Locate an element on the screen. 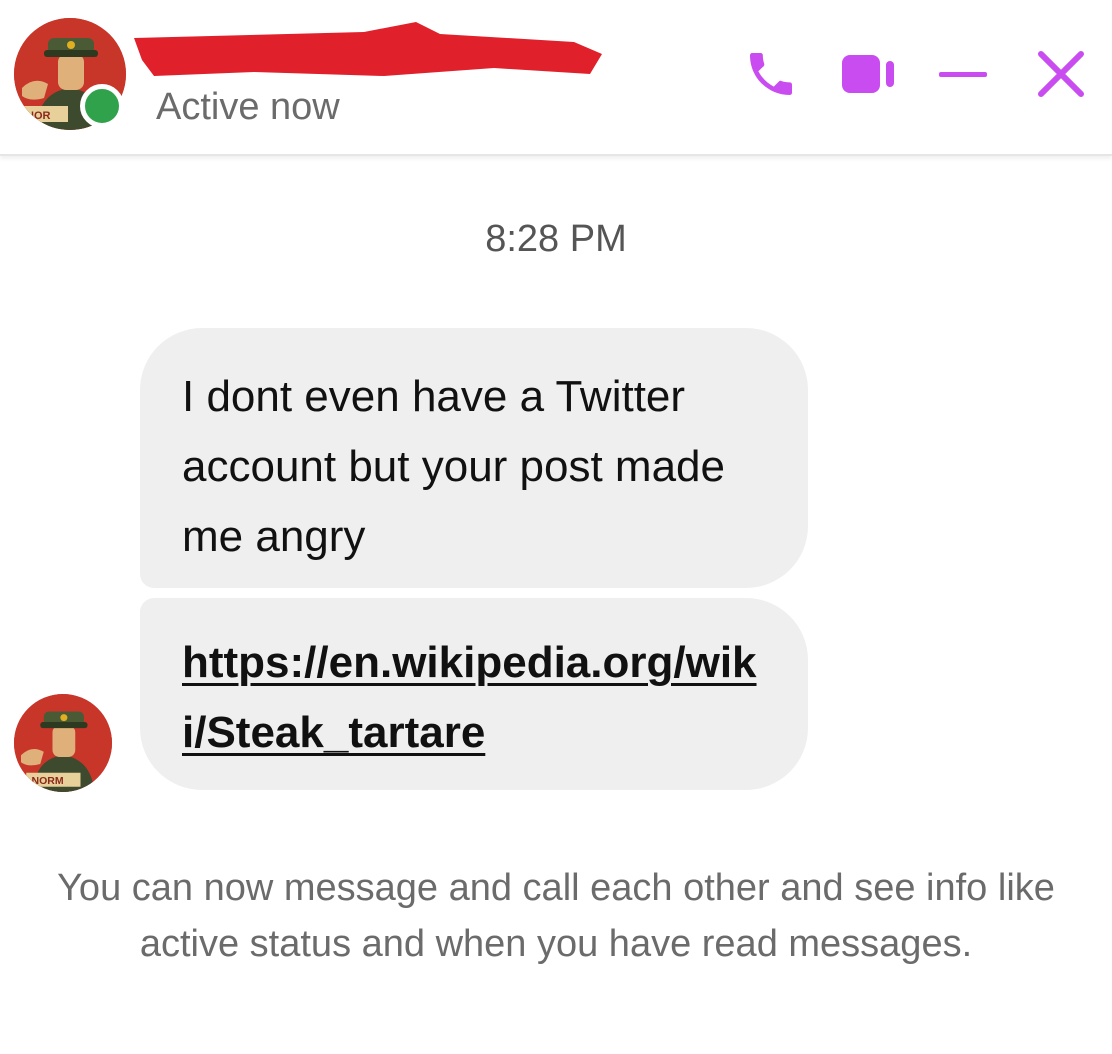 Image resolution: width=1112 pixels, height=1054 pixels. contact-name is located at coordinates (369, 54).